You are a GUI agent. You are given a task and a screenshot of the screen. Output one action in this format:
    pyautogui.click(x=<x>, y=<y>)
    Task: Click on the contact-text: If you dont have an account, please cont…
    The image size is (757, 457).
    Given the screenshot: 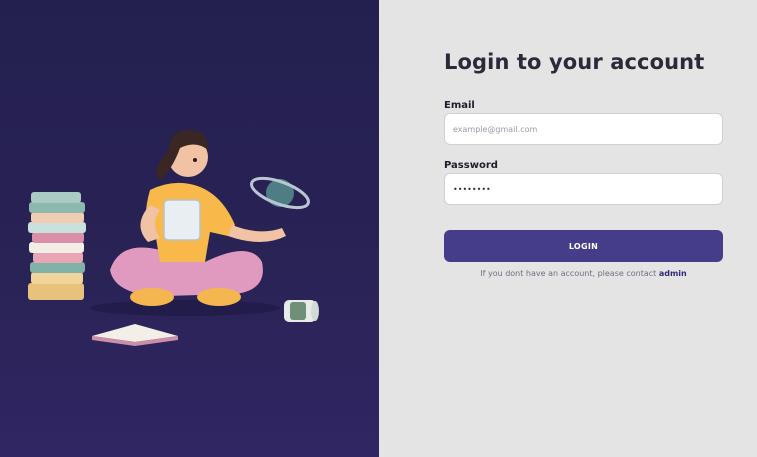 What is the action you would take?
    pyautogui.click(x=568, y=273)
    